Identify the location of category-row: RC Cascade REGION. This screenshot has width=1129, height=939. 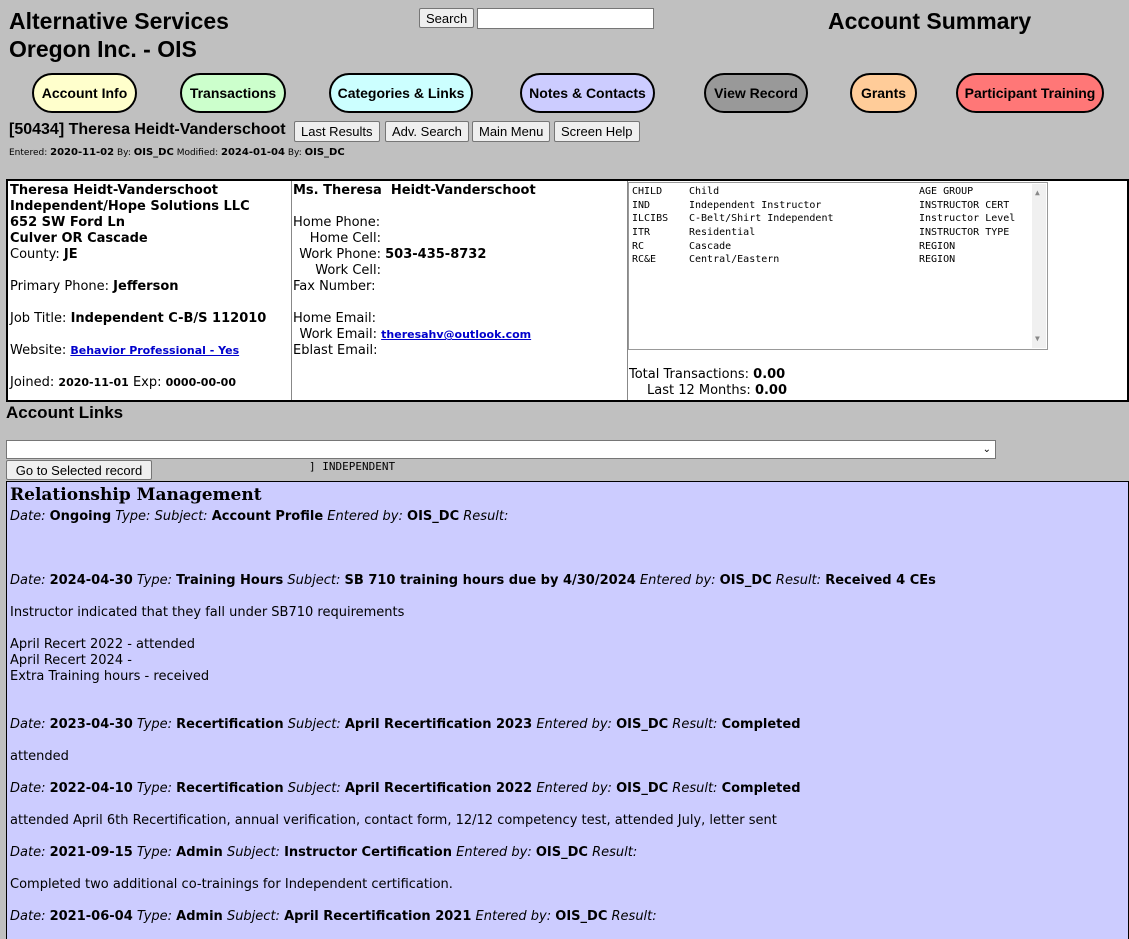
(832, 247).